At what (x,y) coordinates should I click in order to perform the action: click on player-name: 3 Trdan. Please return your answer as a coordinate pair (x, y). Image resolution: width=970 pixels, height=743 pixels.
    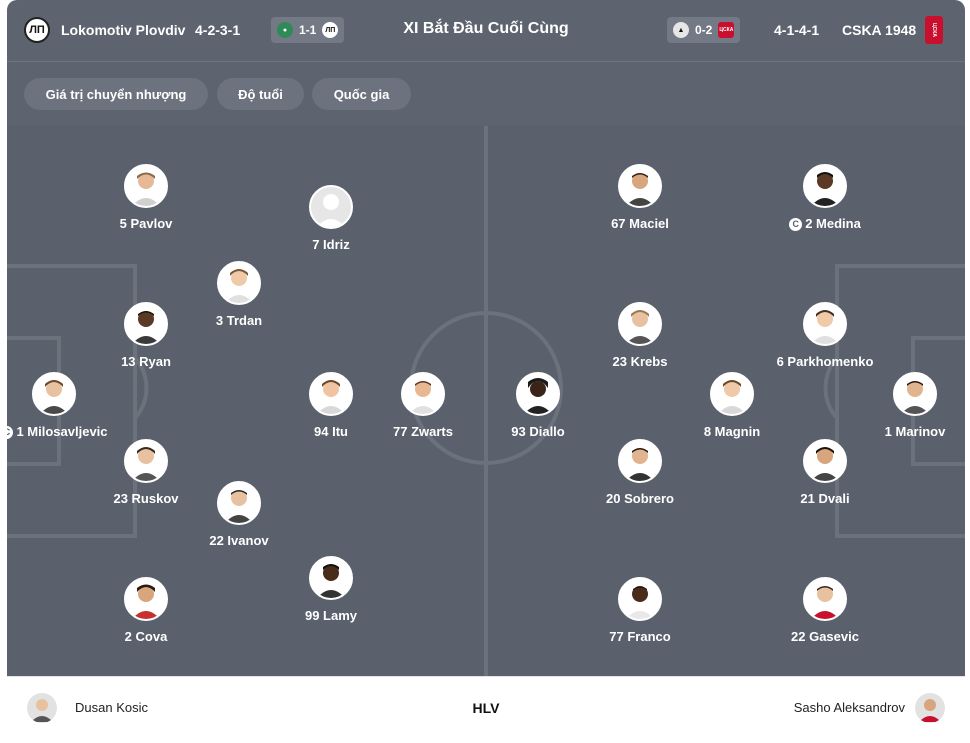
    Looking at the image, I should click on (239, 320).